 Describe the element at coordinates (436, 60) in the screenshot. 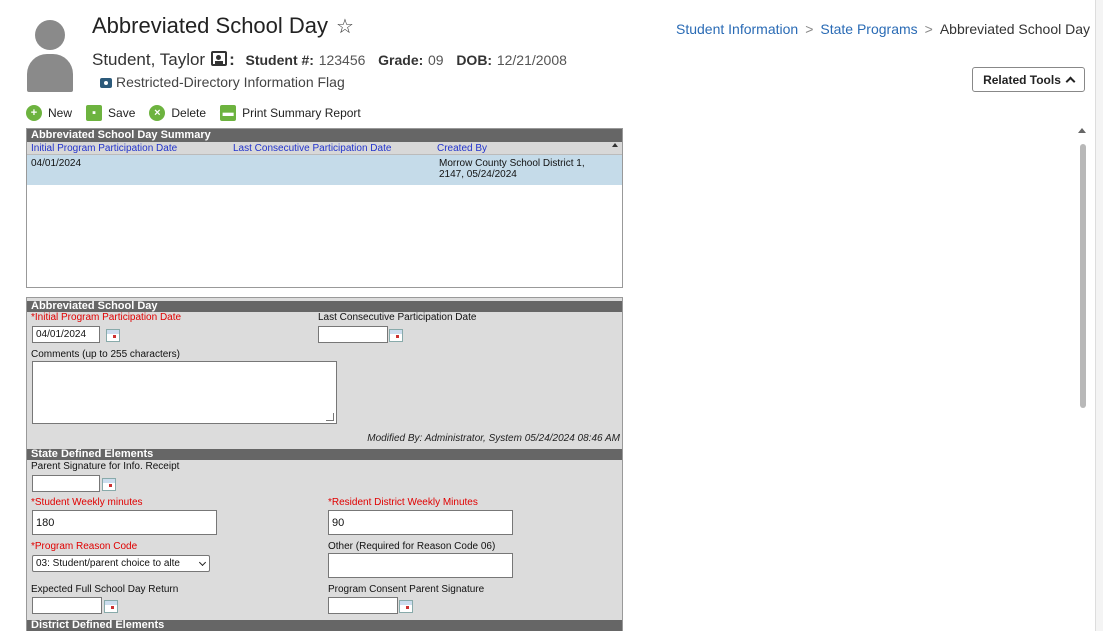

I see `grade-value: 09` at that location.